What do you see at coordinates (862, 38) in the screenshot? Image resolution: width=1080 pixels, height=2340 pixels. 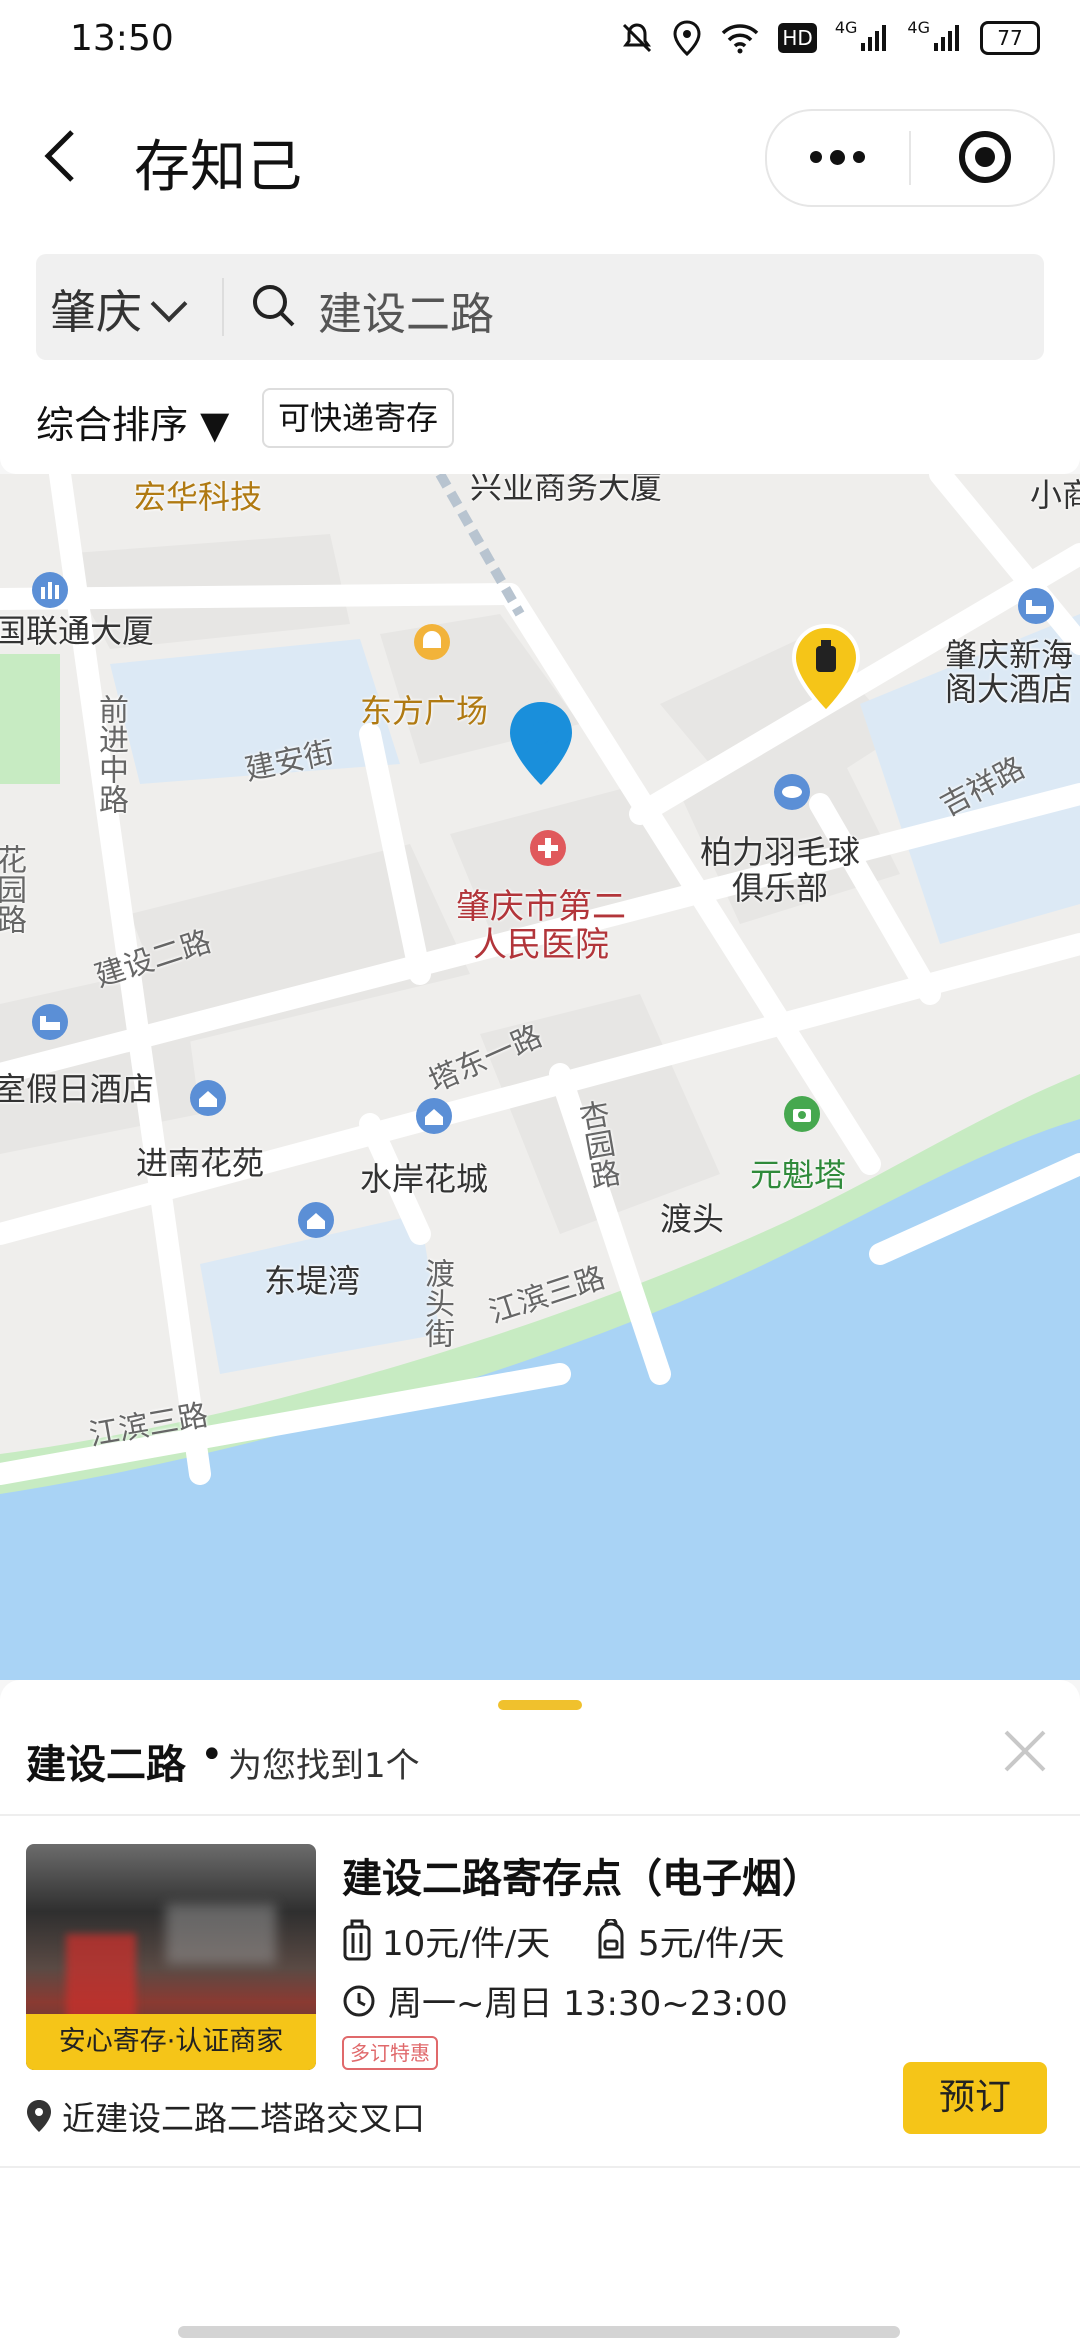 I see `signal-4g-icon: 4G` at bounding box center [862, 38].